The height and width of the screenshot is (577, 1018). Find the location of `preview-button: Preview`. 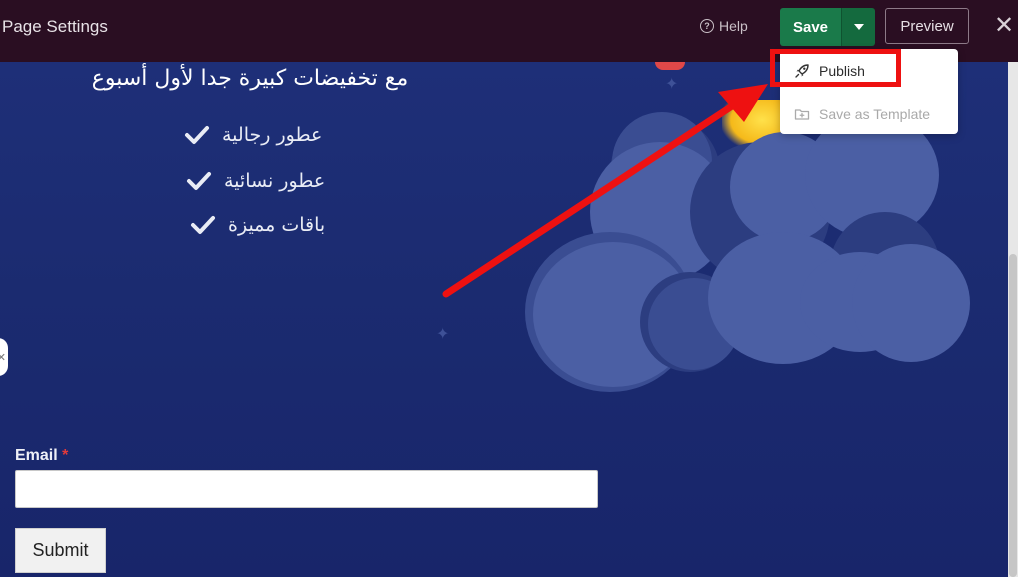

preview-button: Preview is located at coordinates (927, 26).